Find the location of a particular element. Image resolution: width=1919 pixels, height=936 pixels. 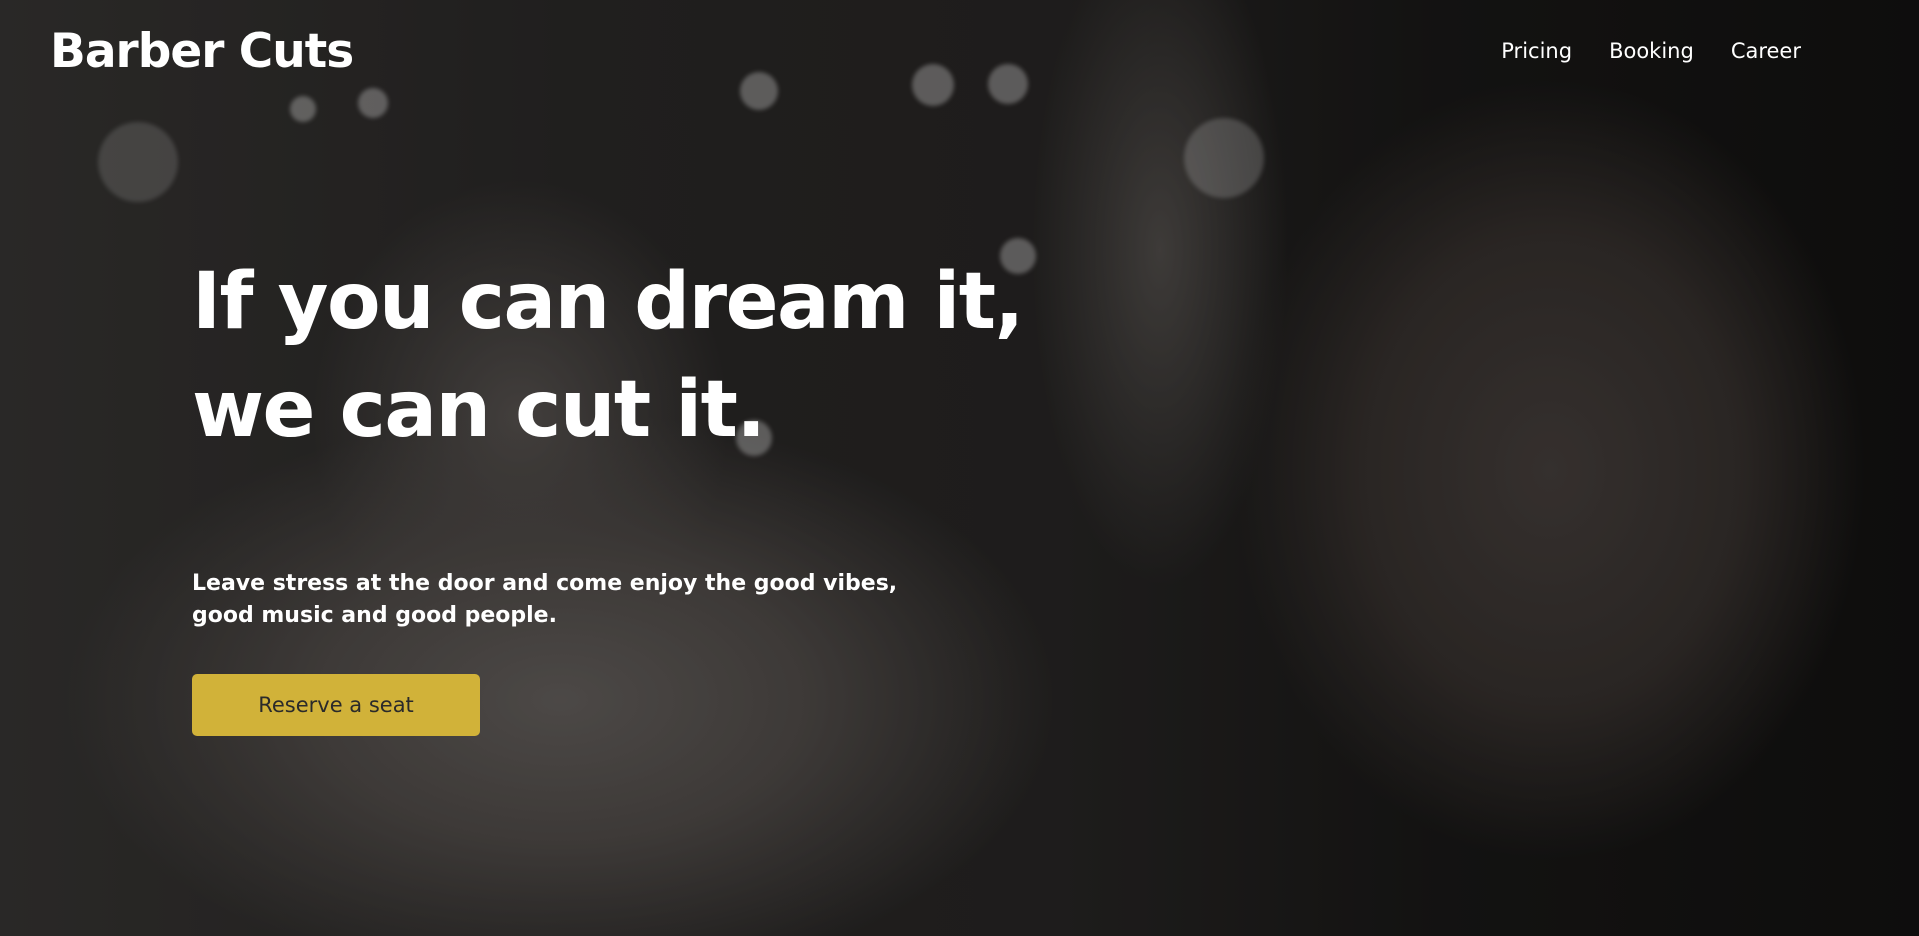

nav-links: Pricing Booking Career is located at coordinates (1651, 51).